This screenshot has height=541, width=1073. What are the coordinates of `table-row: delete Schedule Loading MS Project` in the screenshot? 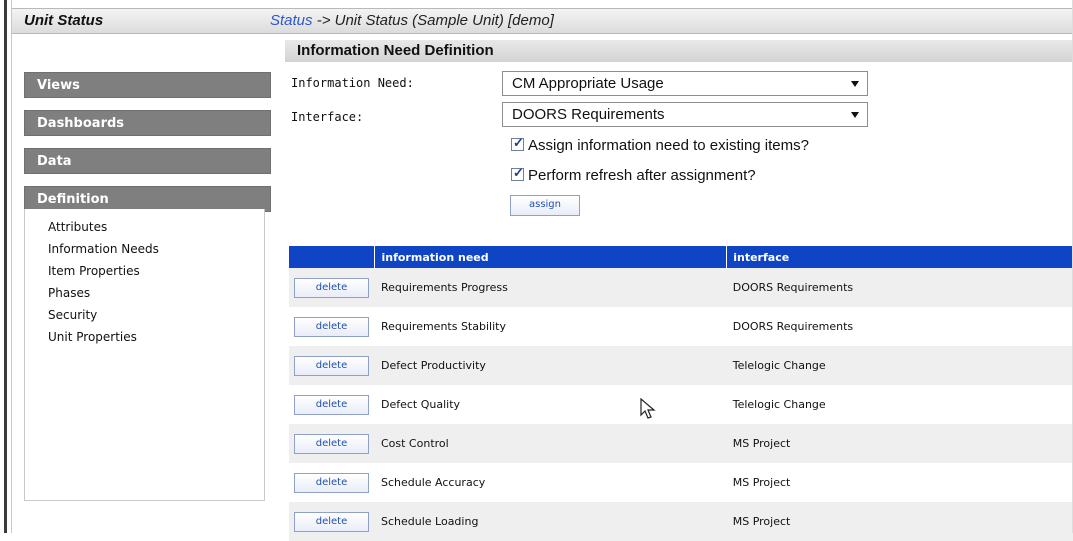 It's located at (681, 521).